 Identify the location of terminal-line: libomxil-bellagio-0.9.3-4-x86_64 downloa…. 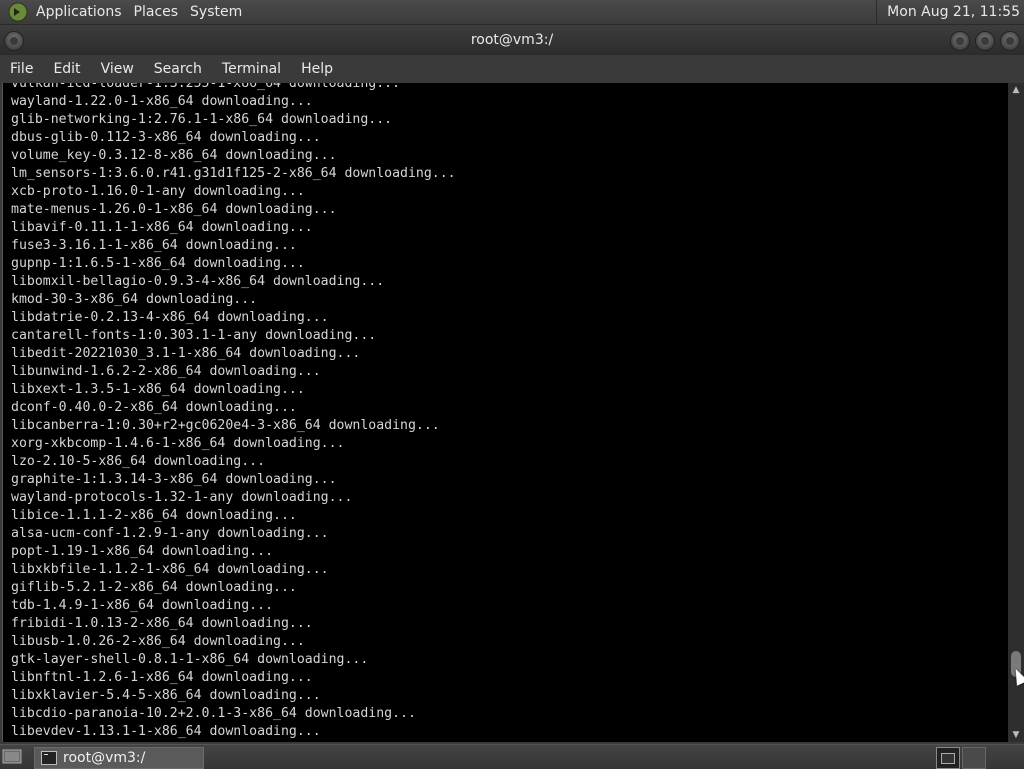
(198, 281).